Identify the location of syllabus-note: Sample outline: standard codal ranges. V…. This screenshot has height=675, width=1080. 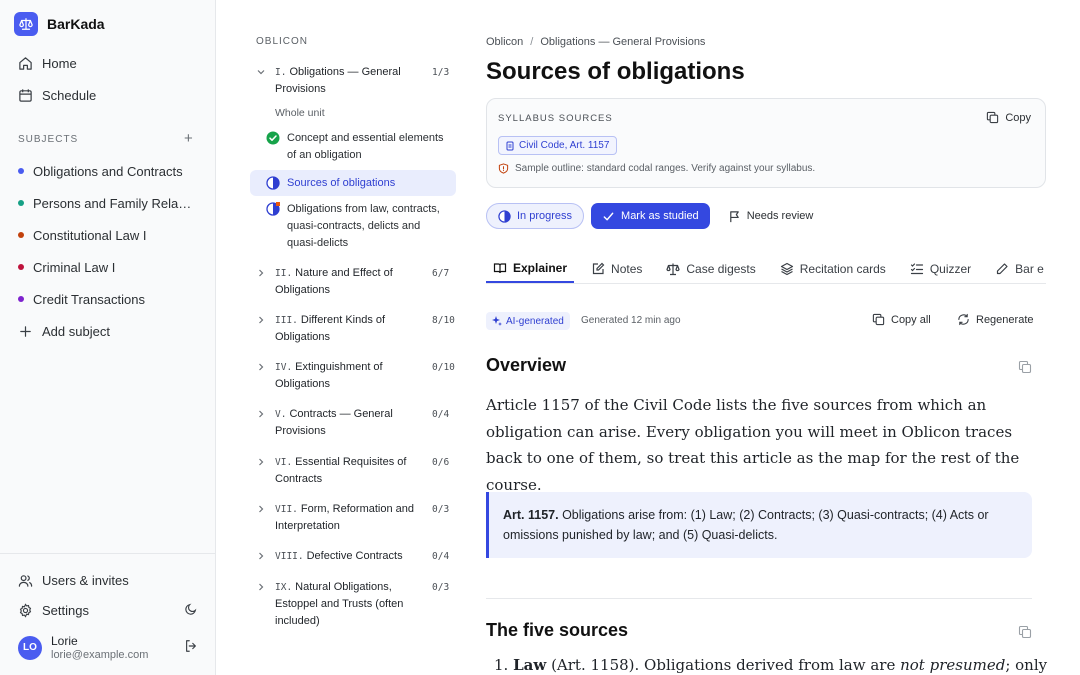
(656, 168).